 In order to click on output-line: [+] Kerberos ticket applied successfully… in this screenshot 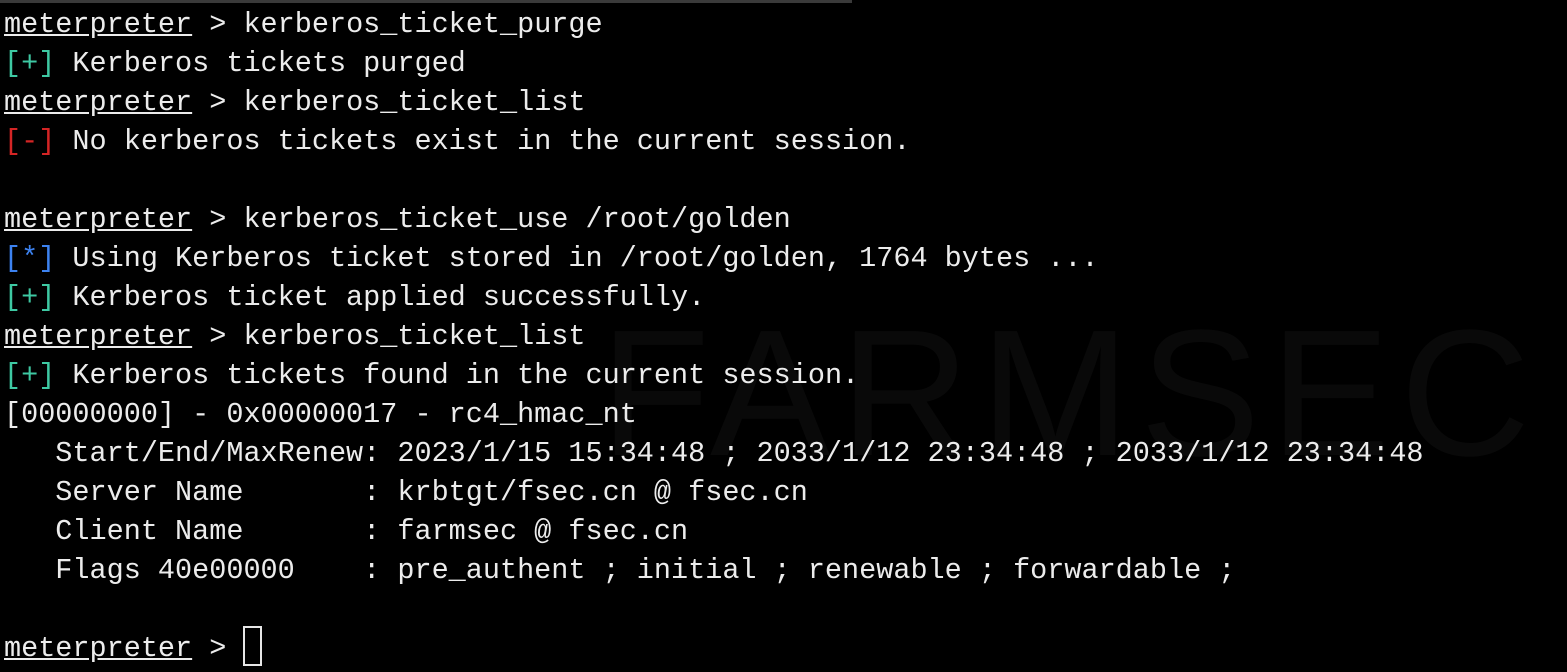, I will do `click(354, 297)`.